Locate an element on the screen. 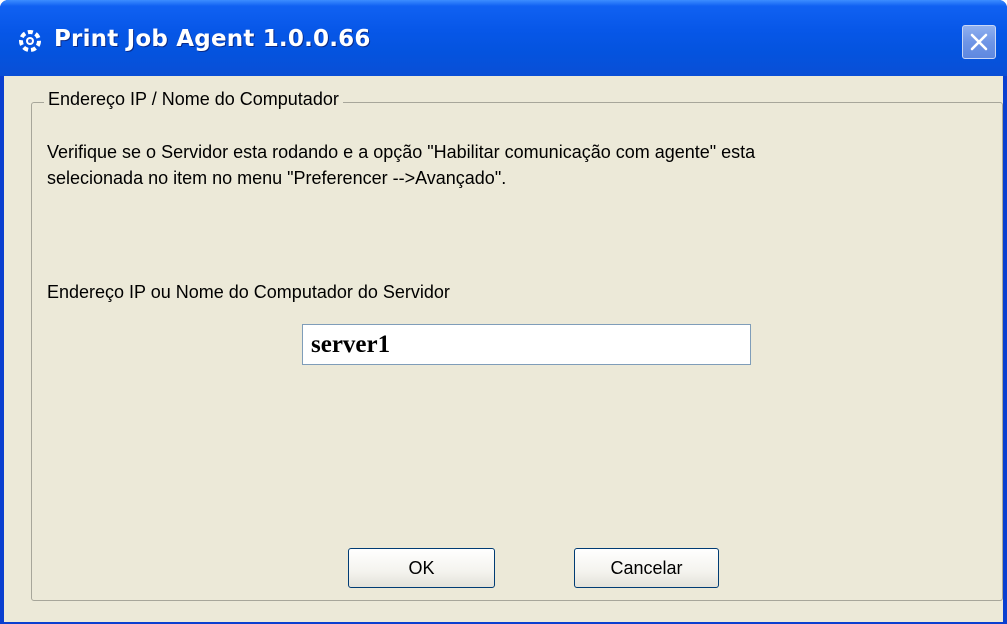 The width and height of the screenshot is (1007, 624). cancel-button: Cancelar is located at coordinates (646, 568).